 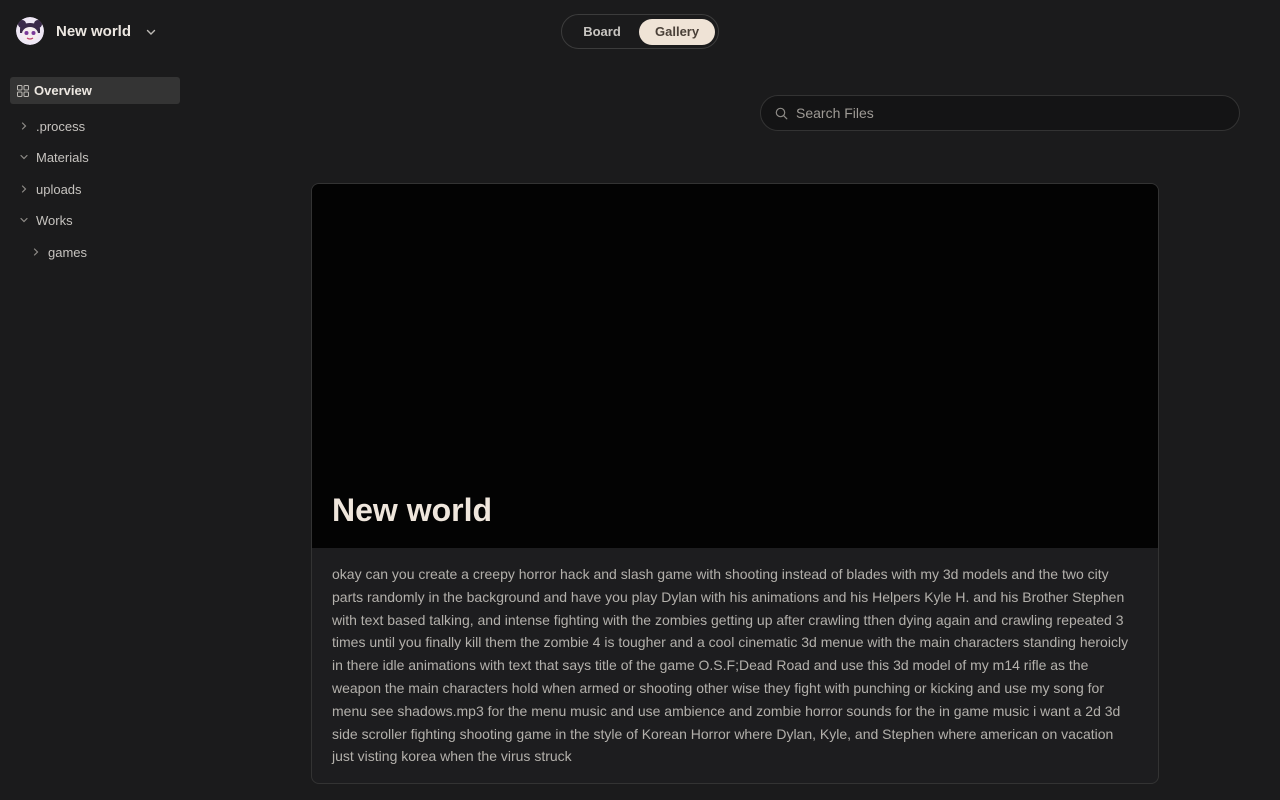 What do you see at coordinates (62, 157) in the screenshot?
I see `sidebar-item-label: Materials` at bounding box center [62, 157].